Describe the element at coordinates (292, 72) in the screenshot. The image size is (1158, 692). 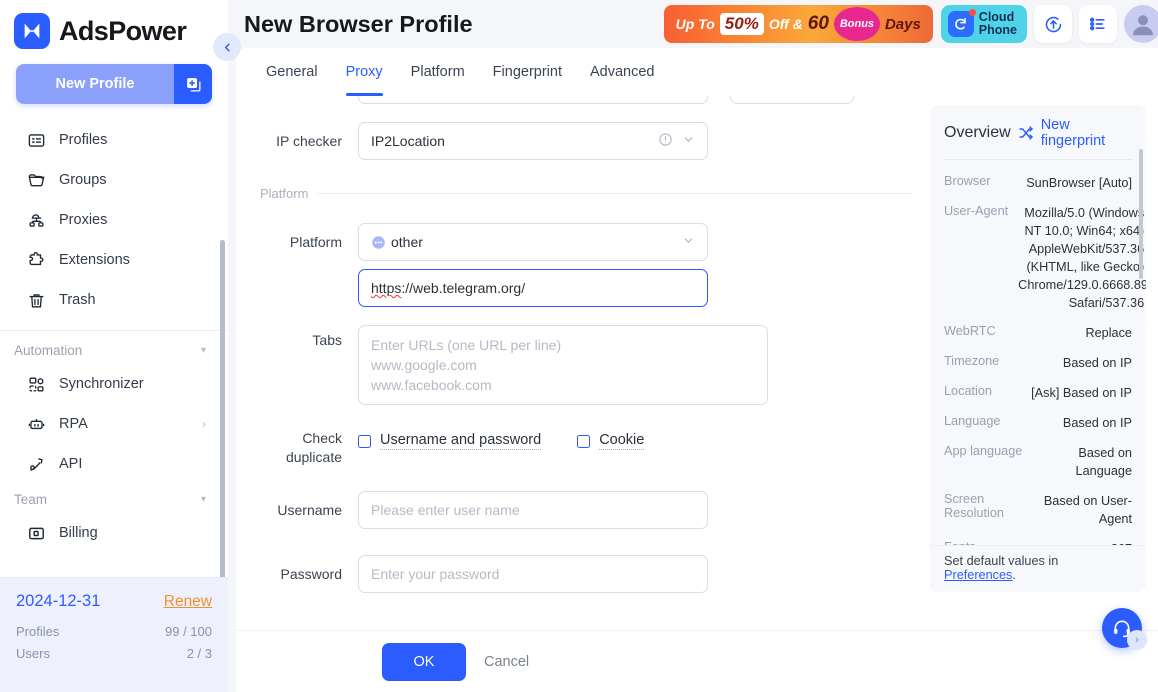
I see `tab-general: General` at that location.